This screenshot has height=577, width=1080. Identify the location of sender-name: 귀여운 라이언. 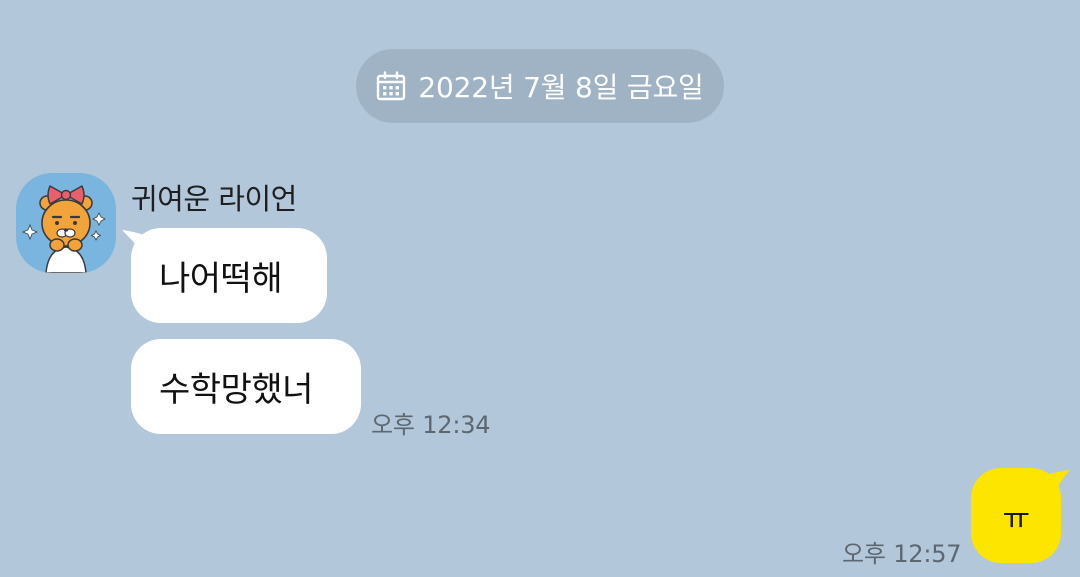
(214, 199).